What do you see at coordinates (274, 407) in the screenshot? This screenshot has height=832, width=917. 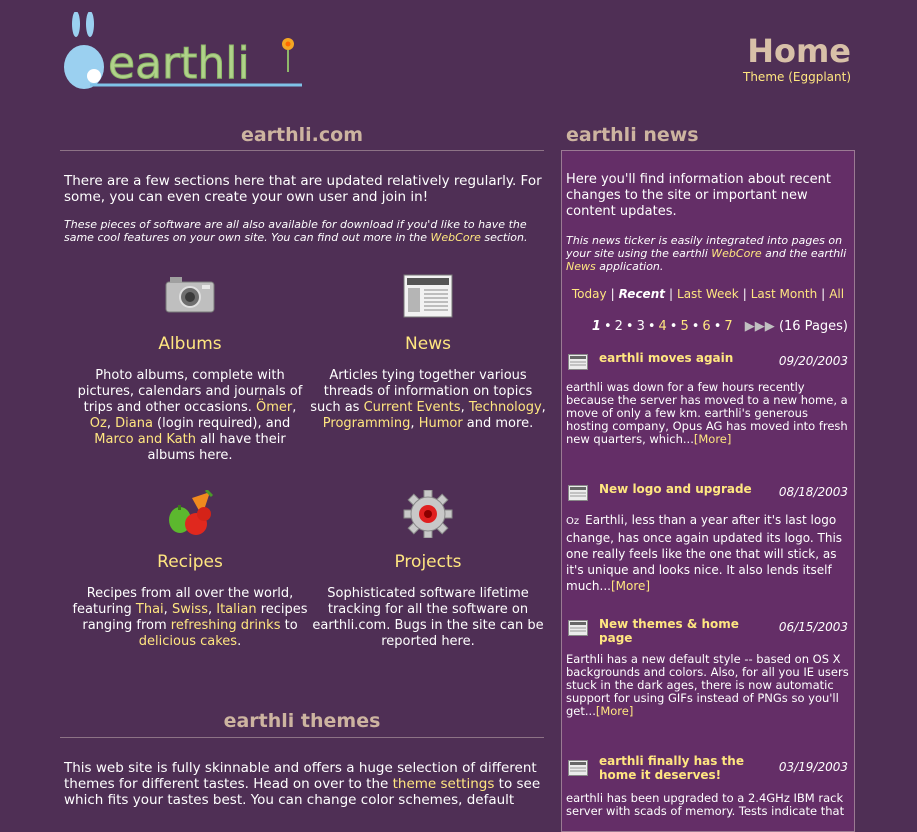 I see `album-link-omer: Ömer` at bounding box center [274, 407].